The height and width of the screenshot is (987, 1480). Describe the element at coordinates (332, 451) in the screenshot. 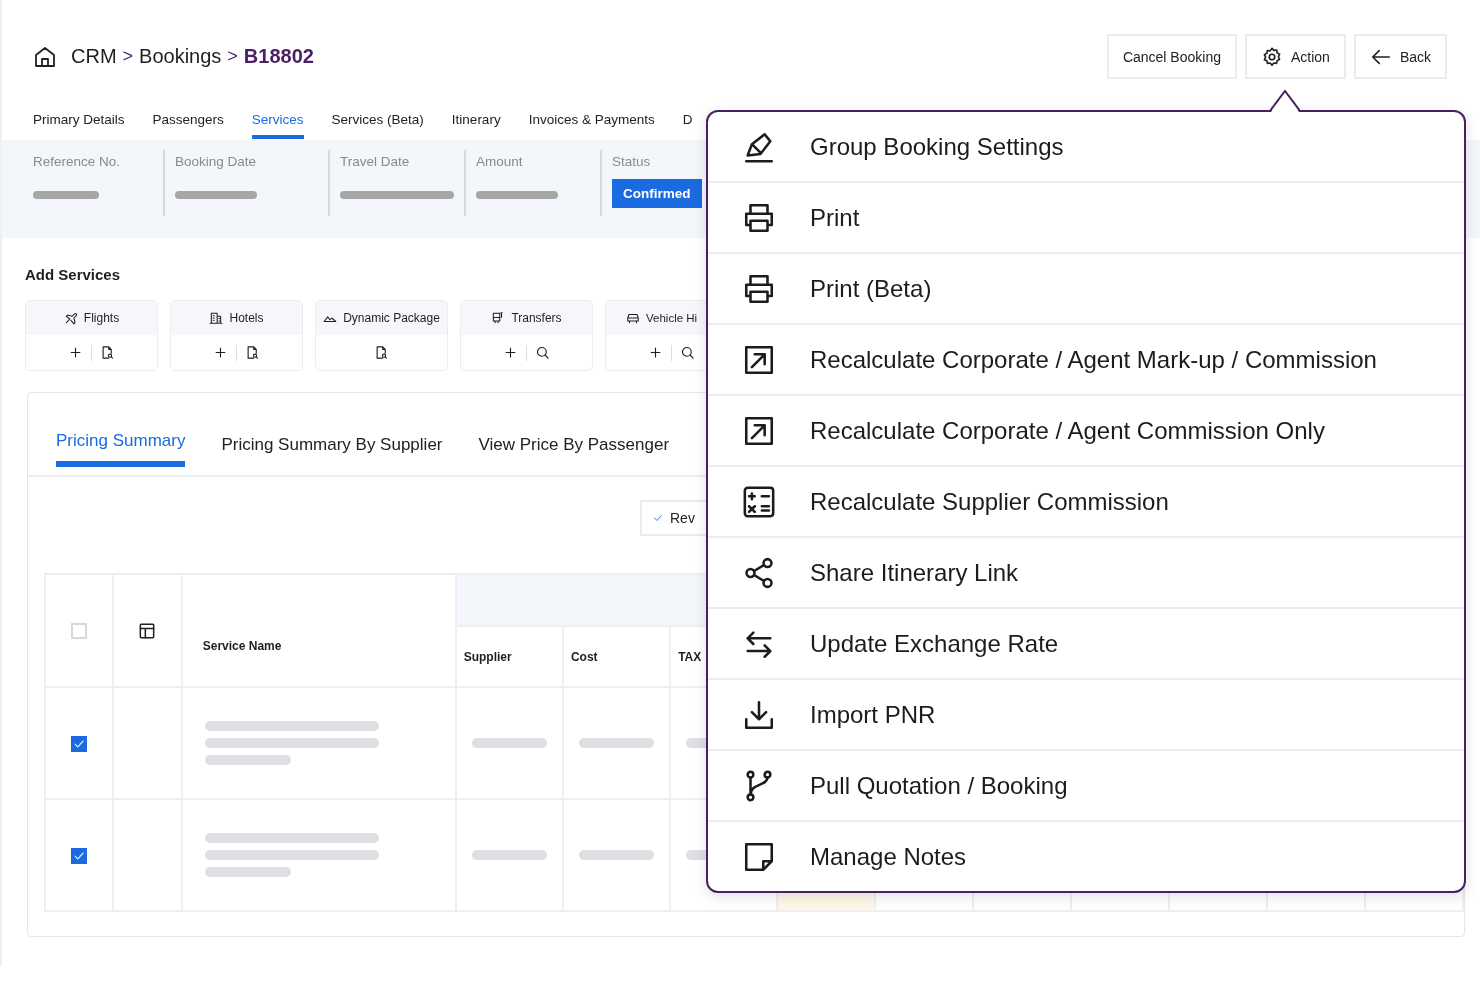

I see `tab: Pricing Summary By Supplier` at that location.